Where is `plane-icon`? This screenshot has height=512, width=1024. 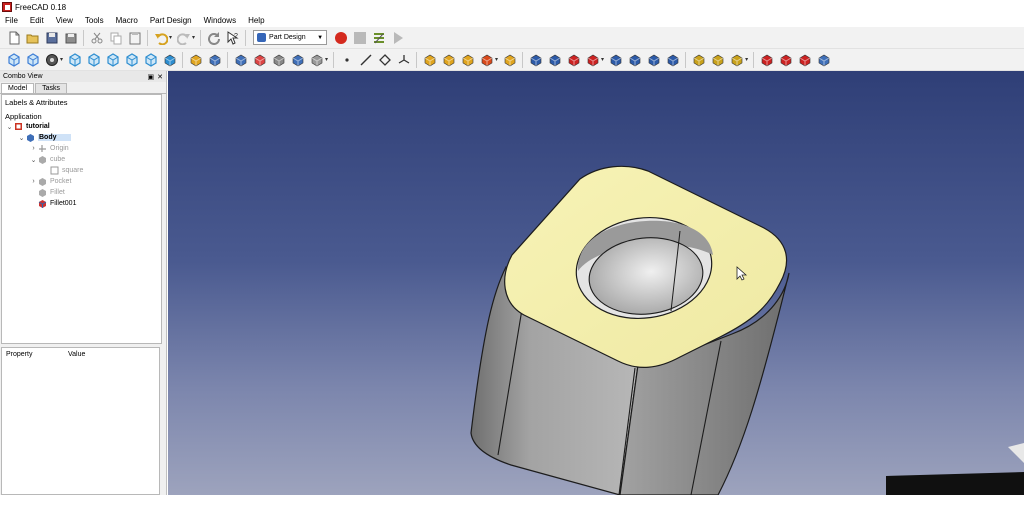 plane-icon is located at coordinates (385, 60).